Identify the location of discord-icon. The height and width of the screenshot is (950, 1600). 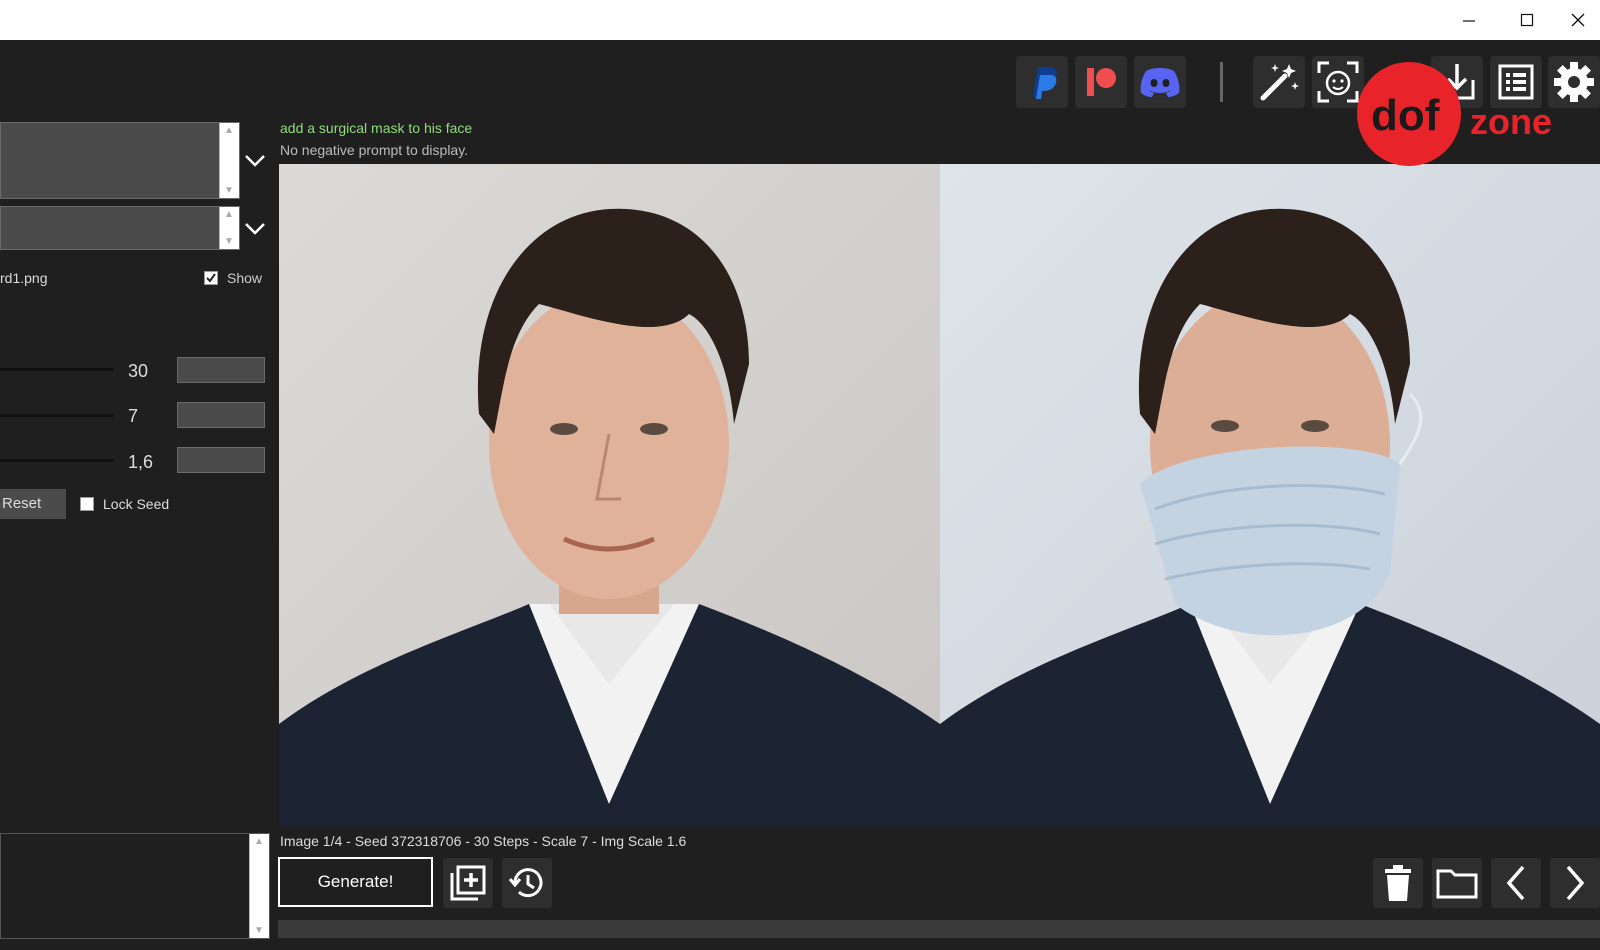
(1160, 82).